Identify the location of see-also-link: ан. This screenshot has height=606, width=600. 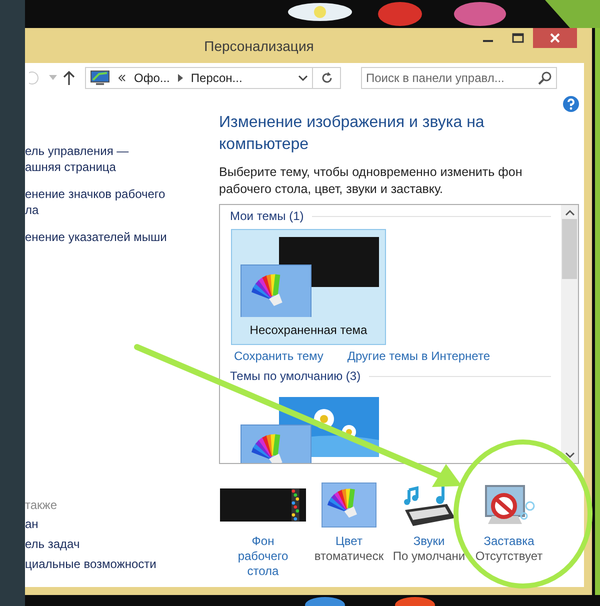
(121, 524).